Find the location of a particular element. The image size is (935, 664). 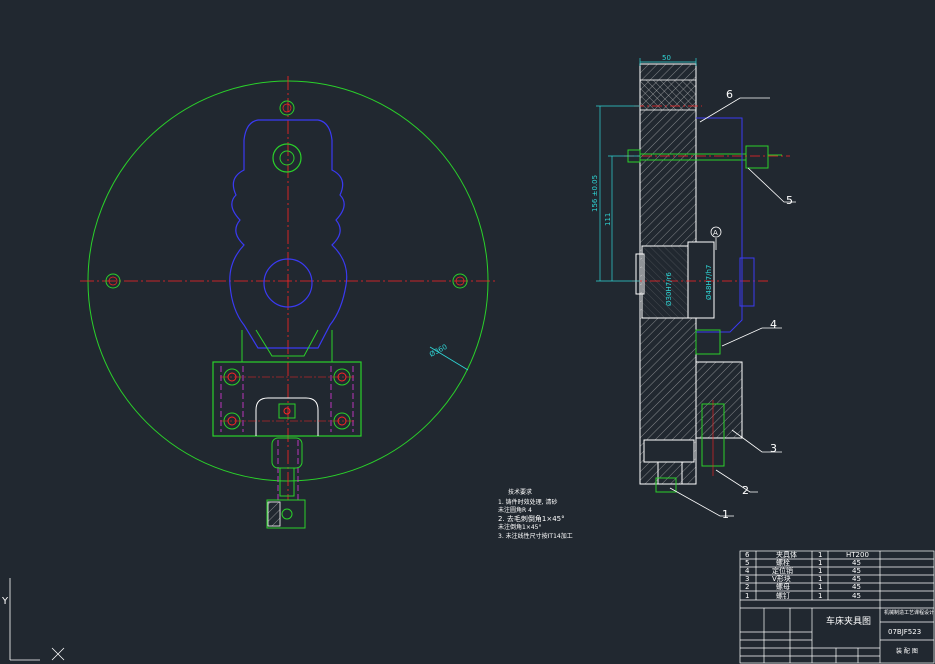

note-line: 1. 铸件时效处理, 清砂 is located at coordinates (527, 502).